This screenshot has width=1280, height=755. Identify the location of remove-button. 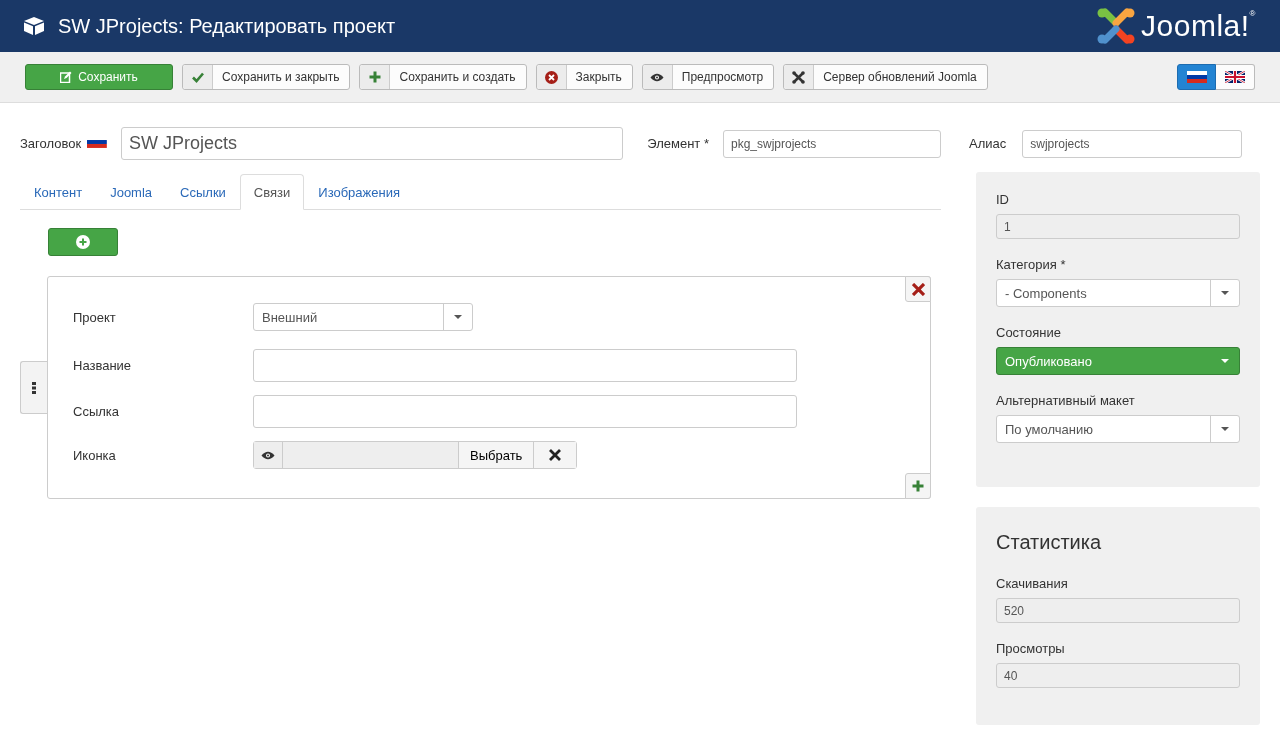
(918, 289).